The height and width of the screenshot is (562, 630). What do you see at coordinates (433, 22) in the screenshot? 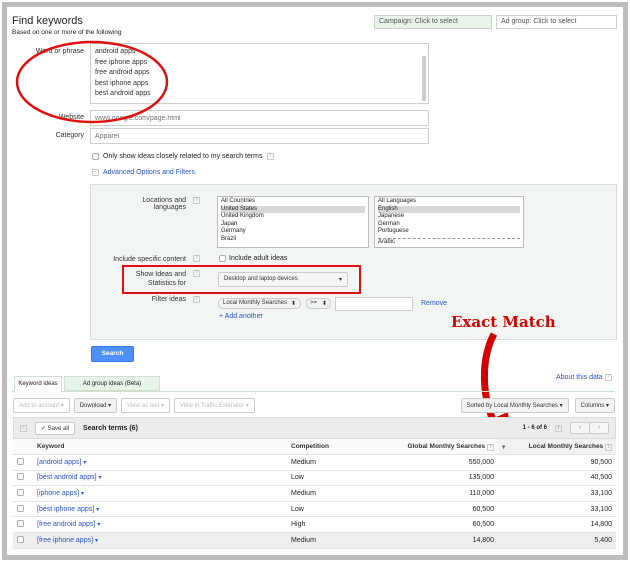
I see `campaign-selector: Campaign: Click to select` at bounding box center [433, 22].